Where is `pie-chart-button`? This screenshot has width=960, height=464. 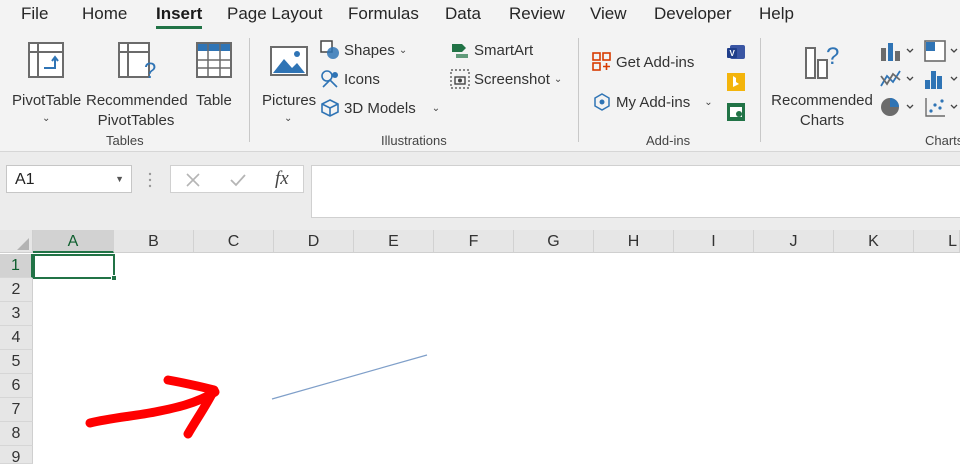 pie-chart-button is located at coordinates (898, 107).